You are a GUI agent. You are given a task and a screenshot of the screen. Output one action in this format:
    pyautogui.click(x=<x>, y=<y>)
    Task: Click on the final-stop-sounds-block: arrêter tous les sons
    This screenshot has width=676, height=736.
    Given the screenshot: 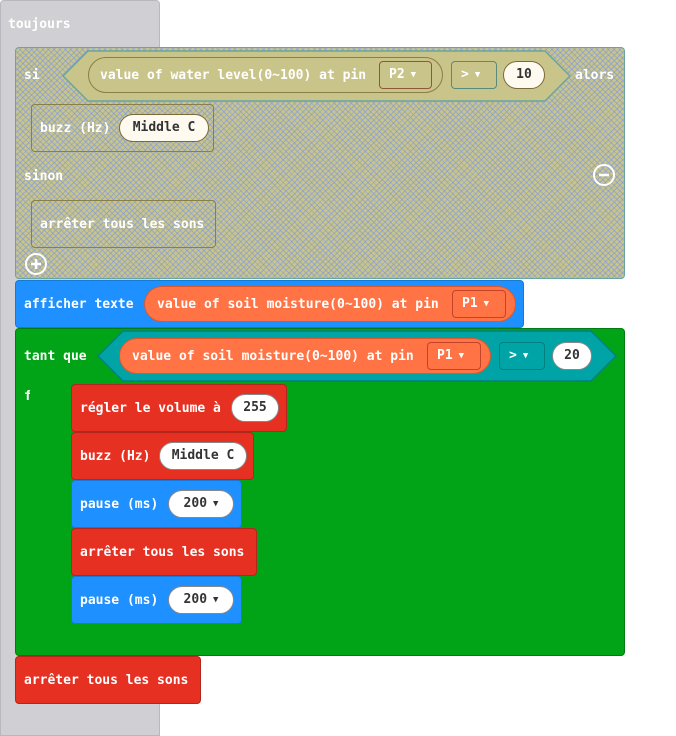 What is the action you would take?
    pyautogui.click(x=108, y=680)
    